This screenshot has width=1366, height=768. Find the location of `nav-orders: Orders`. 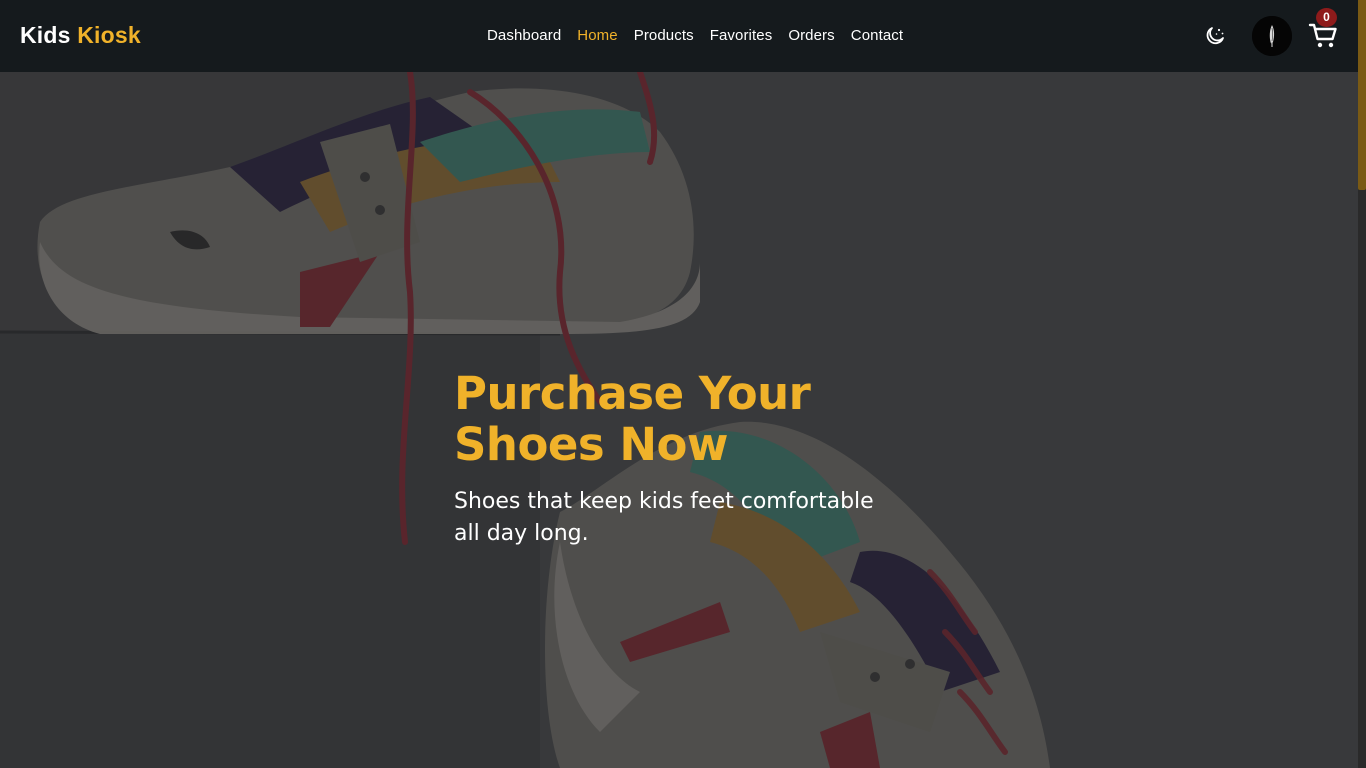

nav-orders: Orders is located at coordinates (811, 36).